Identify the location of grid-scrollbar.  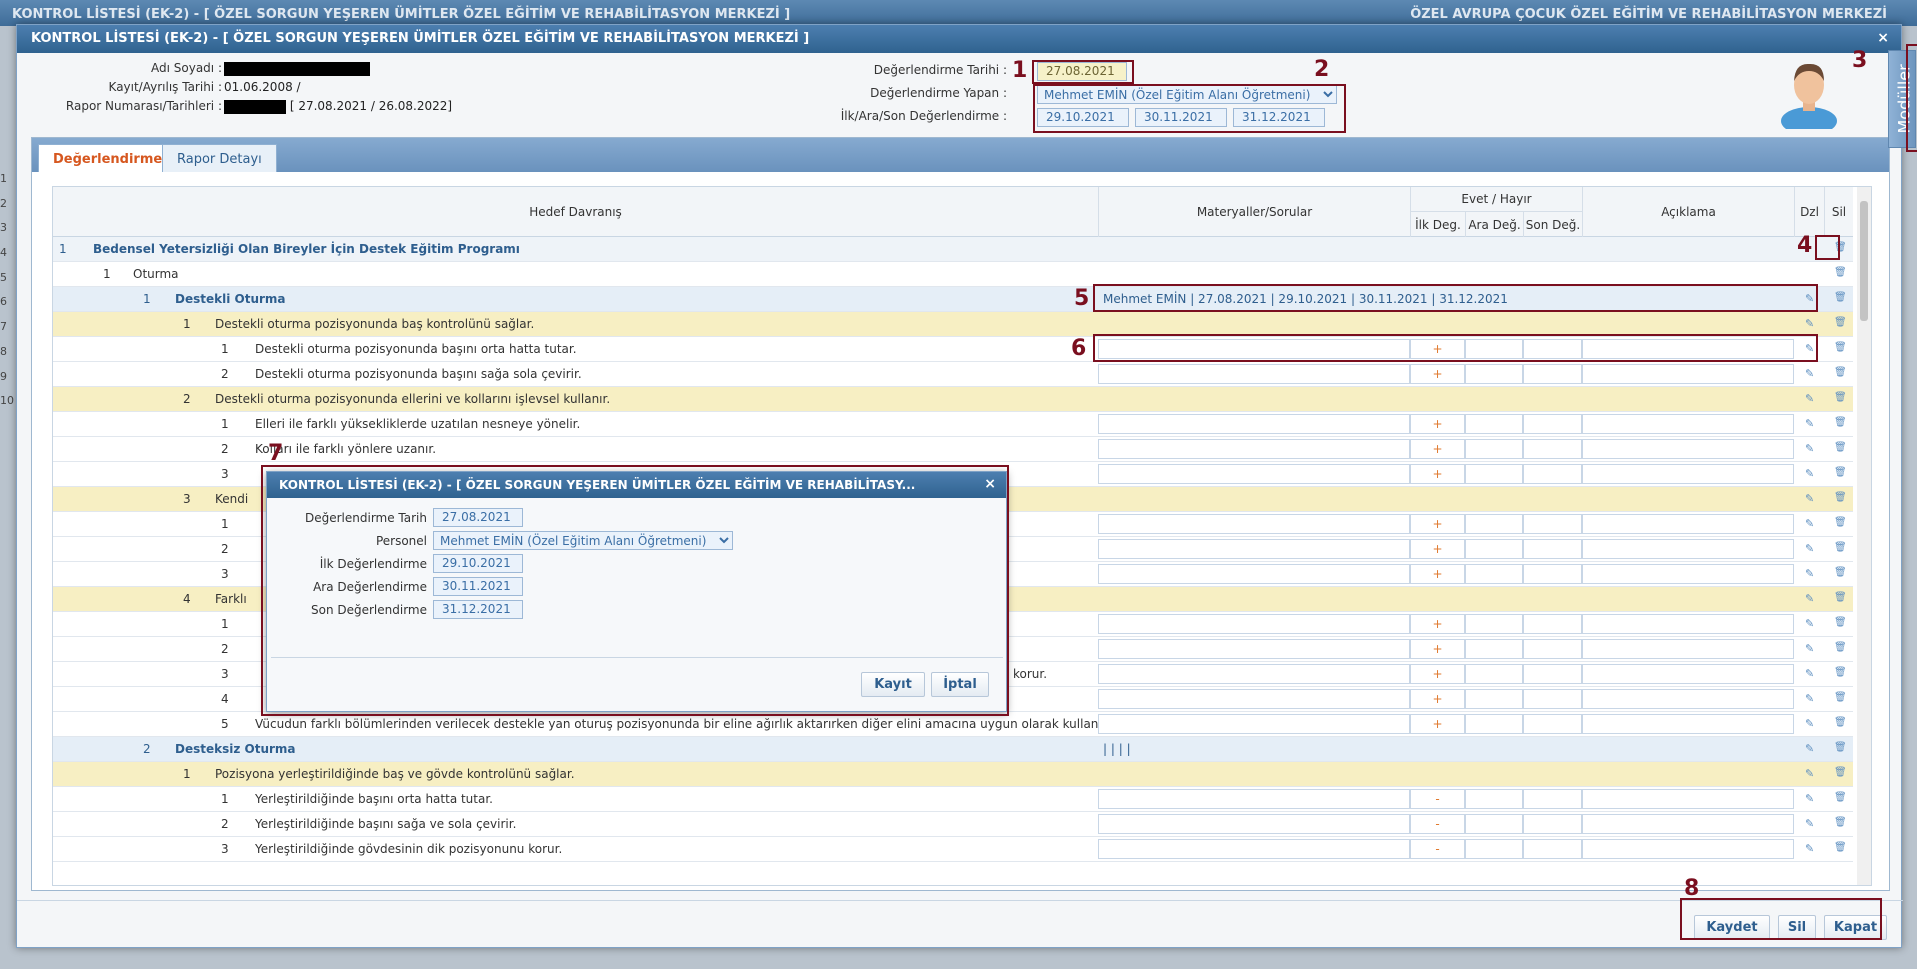
(1864, 536).